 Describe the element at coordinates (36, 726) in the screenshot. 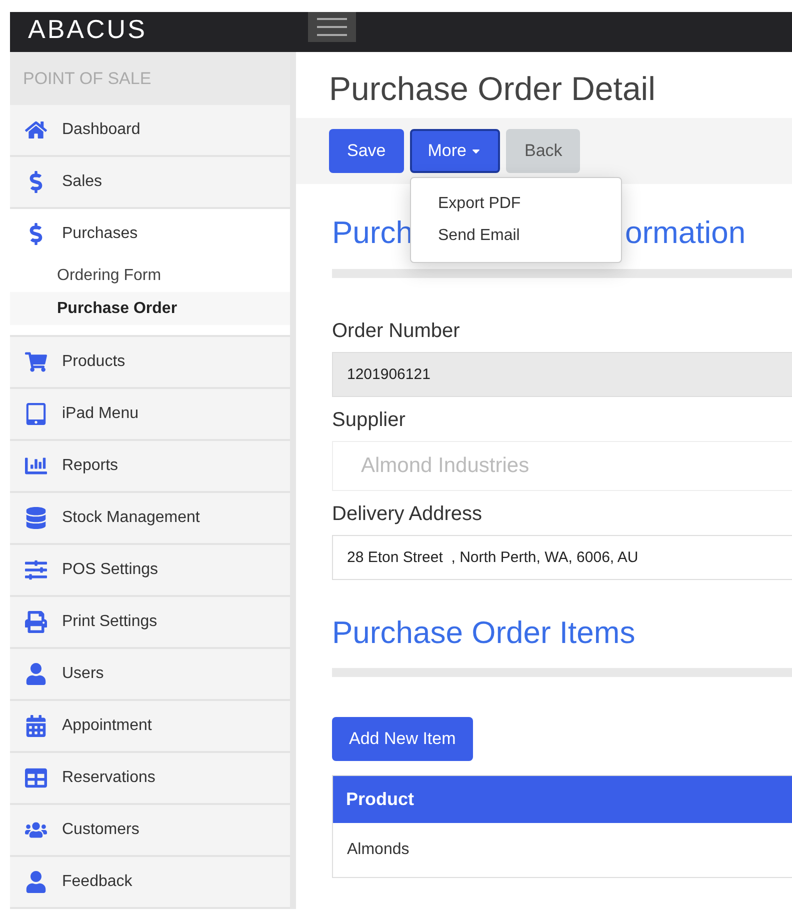

I see `calendar-icon` at that location.